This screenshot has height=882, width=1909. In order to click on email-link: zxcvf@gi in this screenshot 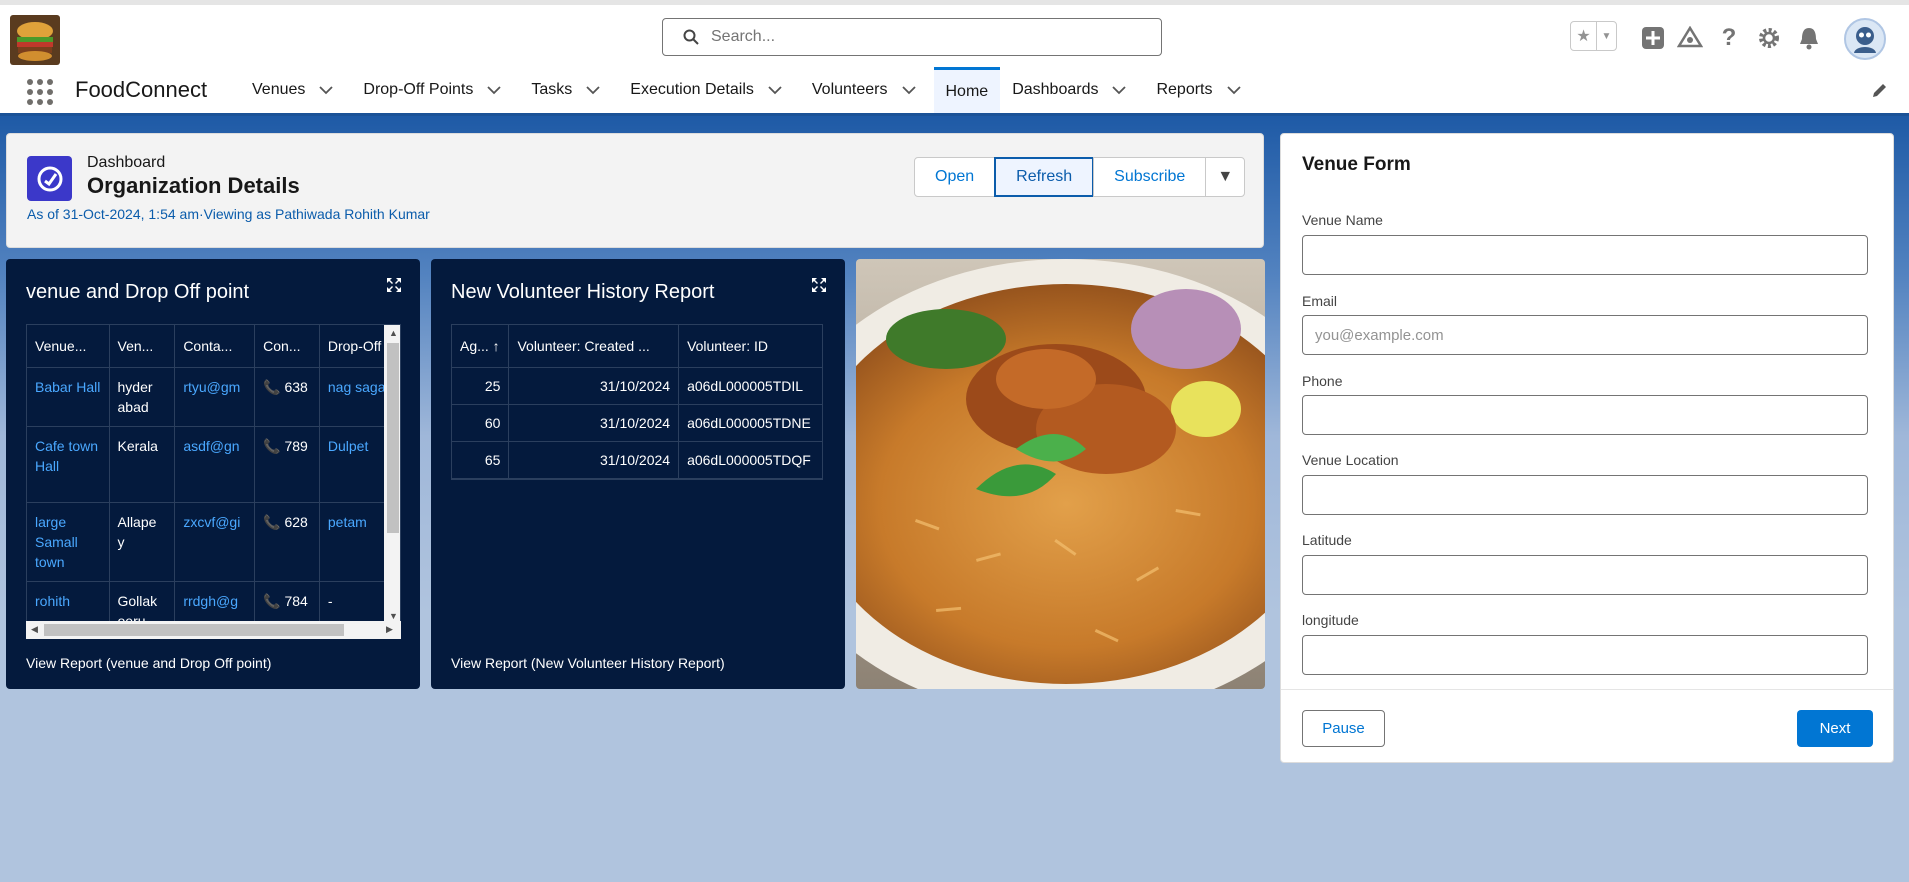, I will do `click(215, 542)`.